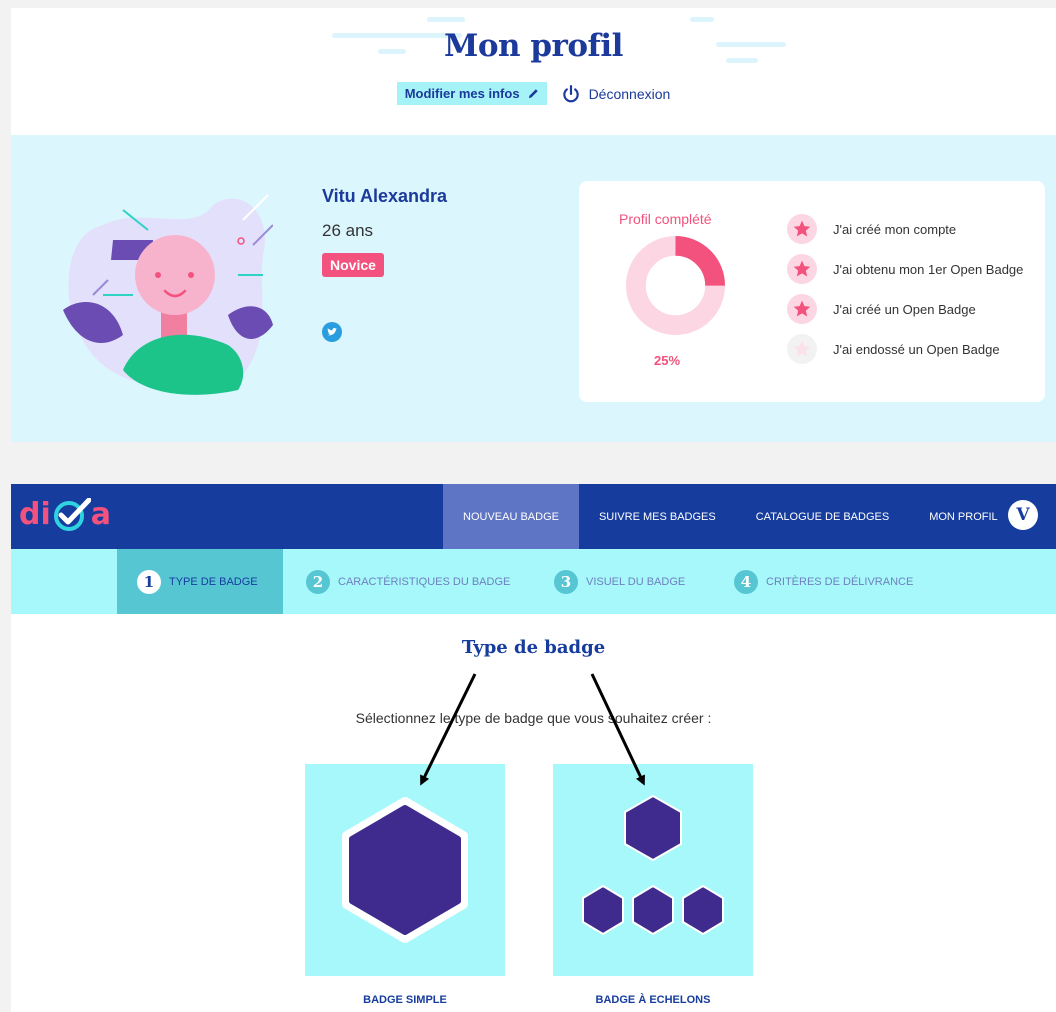 The height and width of the screenshot is (1012, 1056). What do you see at coordinates (667, 360) in the screenshot?
I see `progress-percent: 25%` at bounding box center [667, 360].